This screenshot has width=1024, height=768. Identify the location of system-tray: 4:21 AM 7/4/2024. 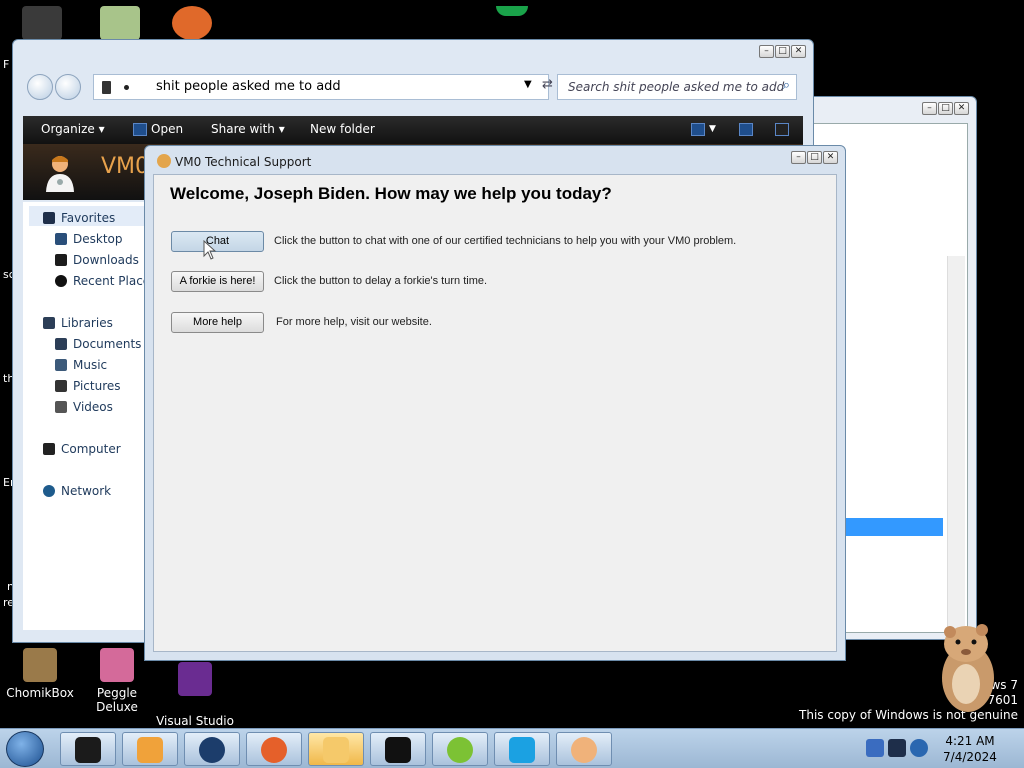
(932, 748).